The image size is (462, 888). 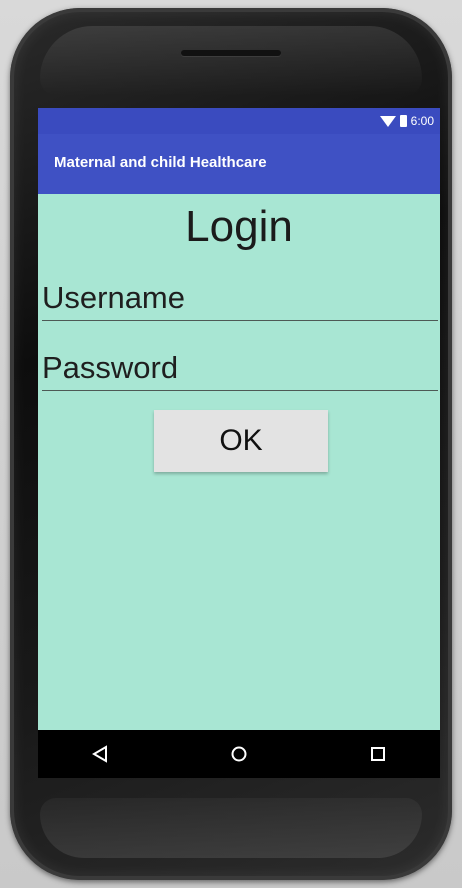 What do you see at coordinates (239, 226) in the screenshot?
I see `login-heading: Login` at bounding box center [239, 226].